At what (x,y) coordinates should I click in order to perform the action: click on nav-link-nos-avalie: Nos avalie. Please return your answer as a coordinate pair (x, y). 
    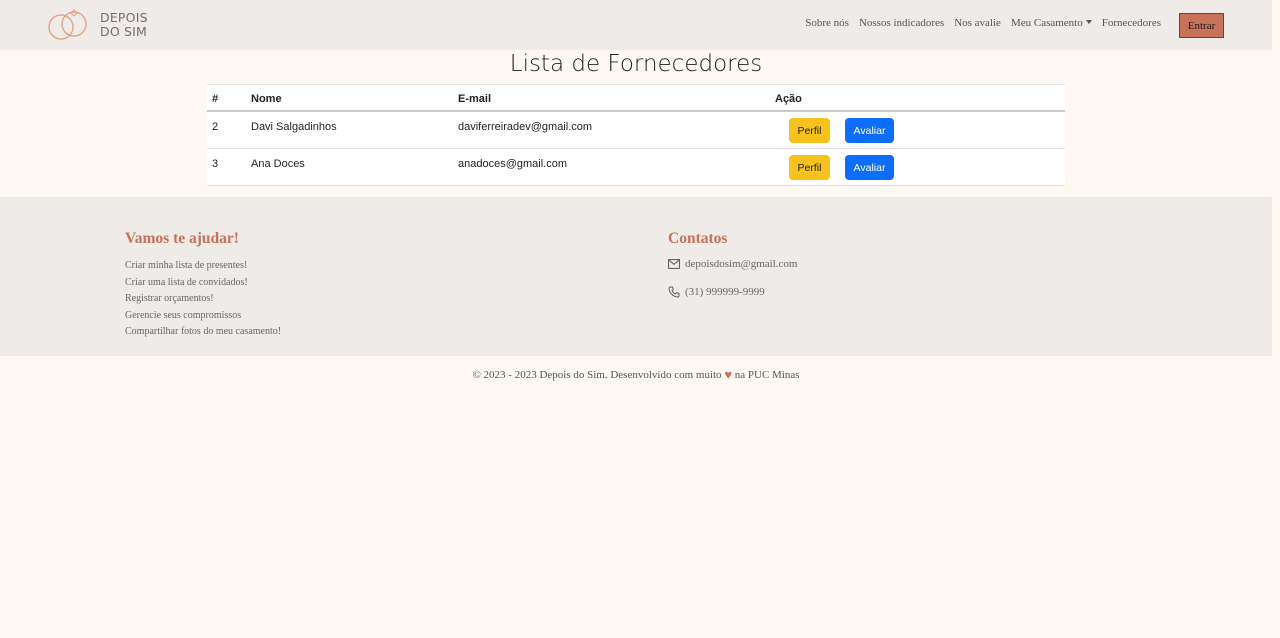
    Looking at the image, I should click on (977, 23).